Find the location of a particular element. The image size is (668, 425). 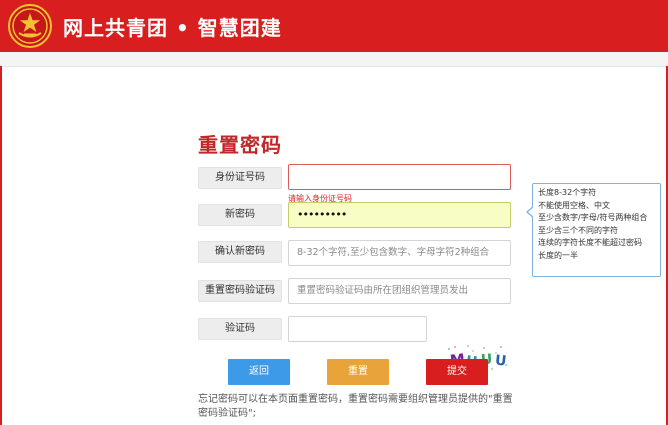

confirm-password-input: 8-32个字符,至少包含数字、字母字符2种组合 is located at coordinates (399, 253).